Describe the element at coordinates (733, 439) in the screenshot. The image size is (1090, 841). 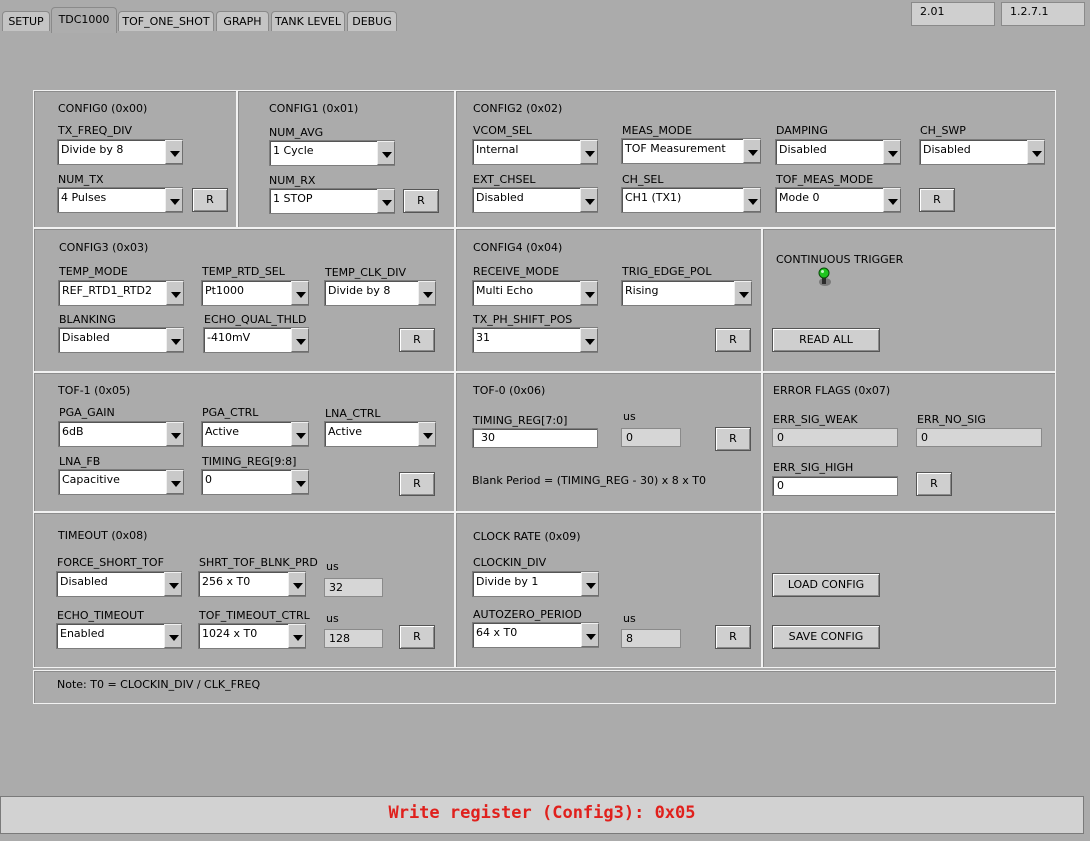
I see `tof0-reset-button: R` at that location.